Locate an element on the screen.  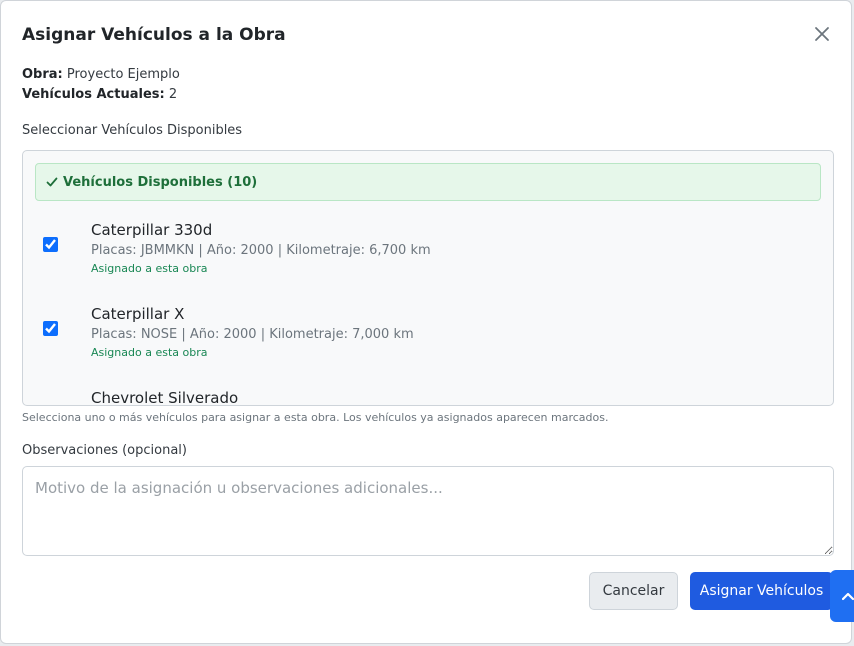
close-icon is located at coordinates (822, 36).